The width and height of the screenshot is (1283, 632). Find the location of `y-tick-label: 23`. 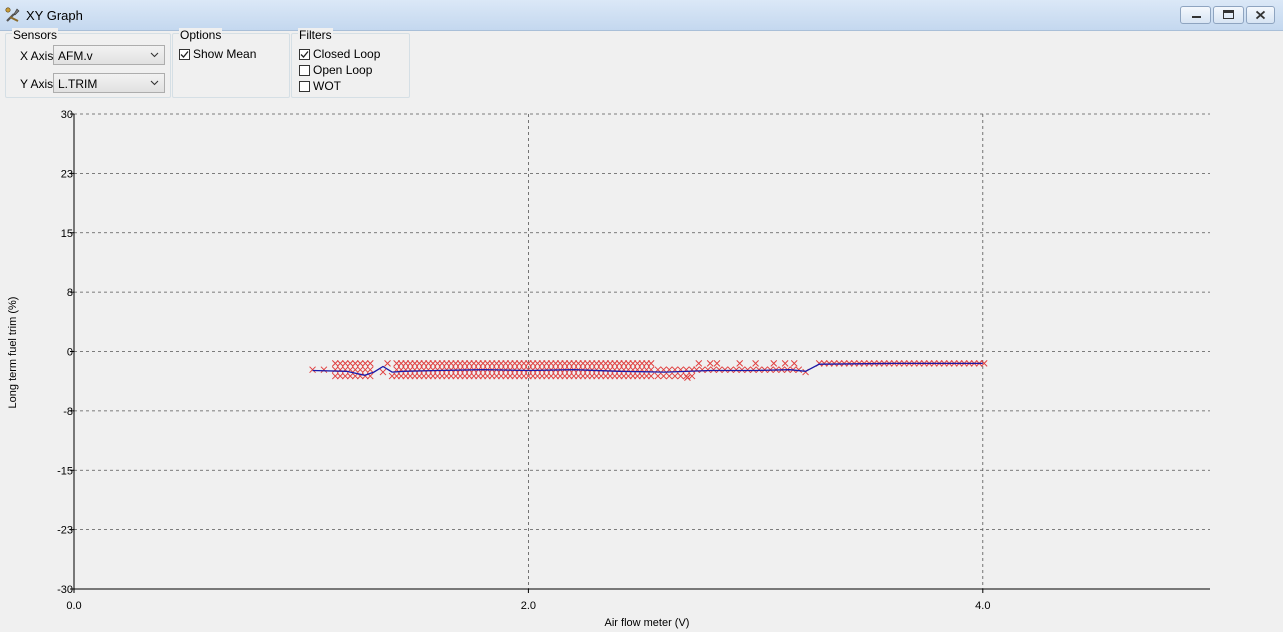

y-tick-label: 23 is located at coordinates (67, 174).